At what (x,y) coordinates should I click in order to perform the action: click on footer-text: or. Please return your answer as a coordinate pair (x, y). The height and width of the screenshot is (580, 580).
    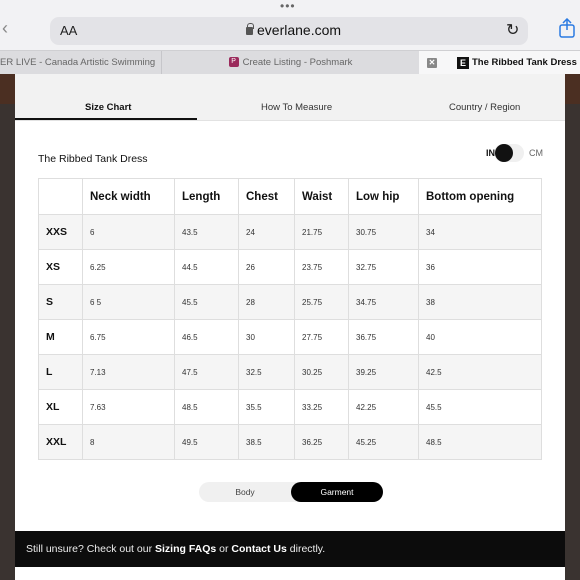
    Looking at the image, I should click on (224, 549).